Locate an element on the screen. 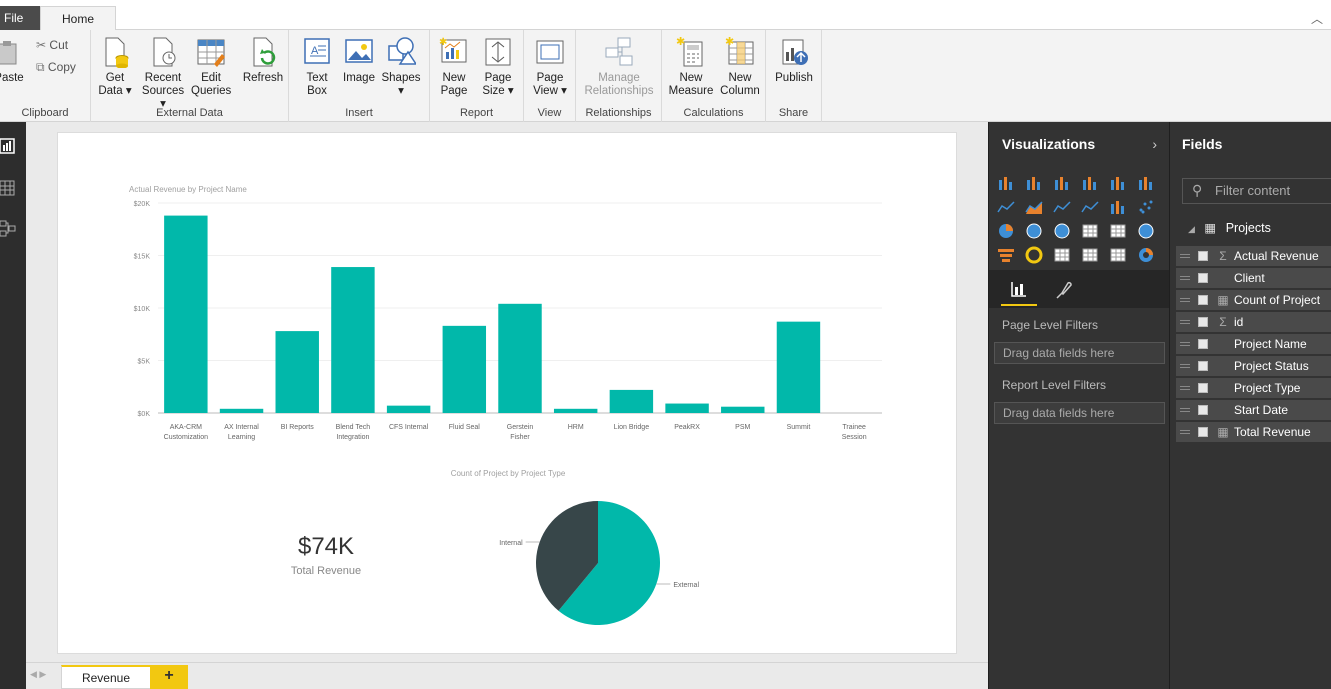 The width and height of the screenshot is (1331, 689). table-visual-icon is located at coordinates (1090, 231).